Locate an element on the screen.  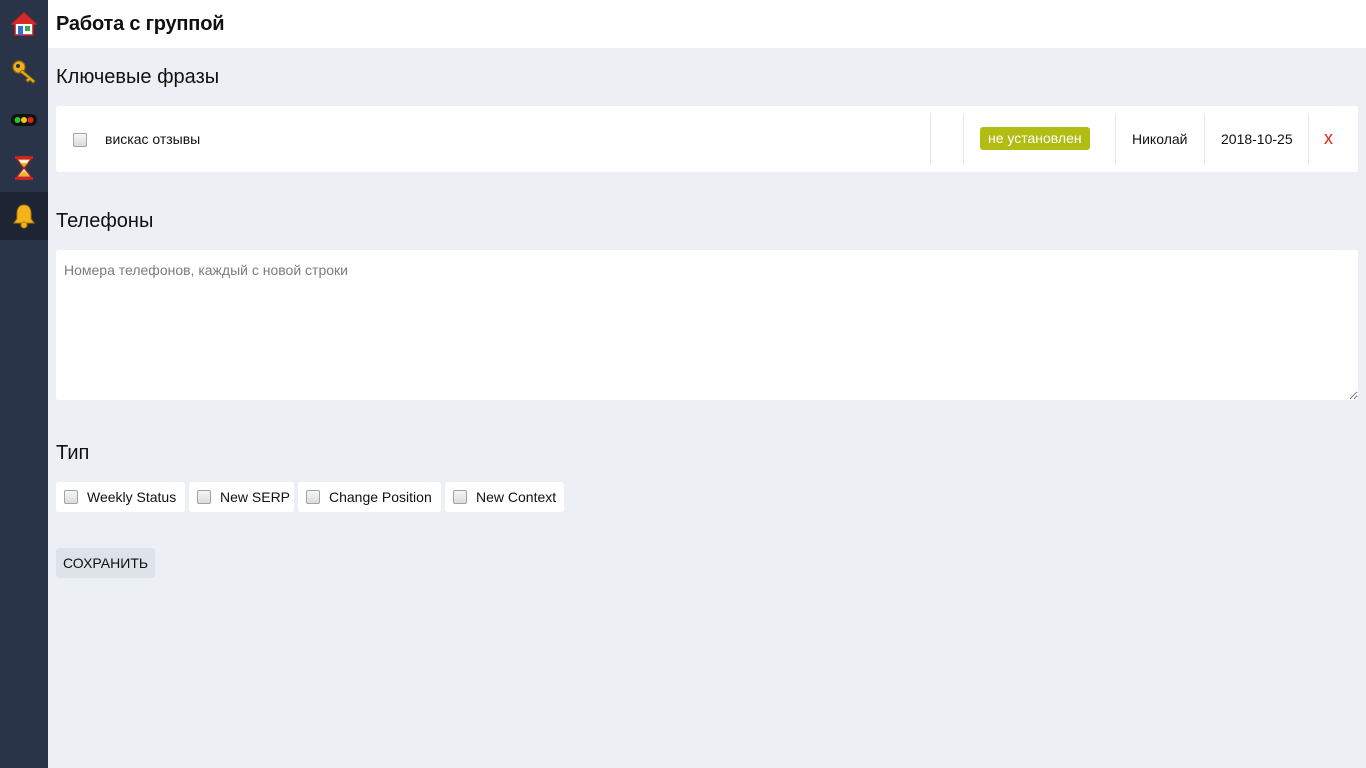
sidebar-item-notifications is located at coordinates (24, 216).